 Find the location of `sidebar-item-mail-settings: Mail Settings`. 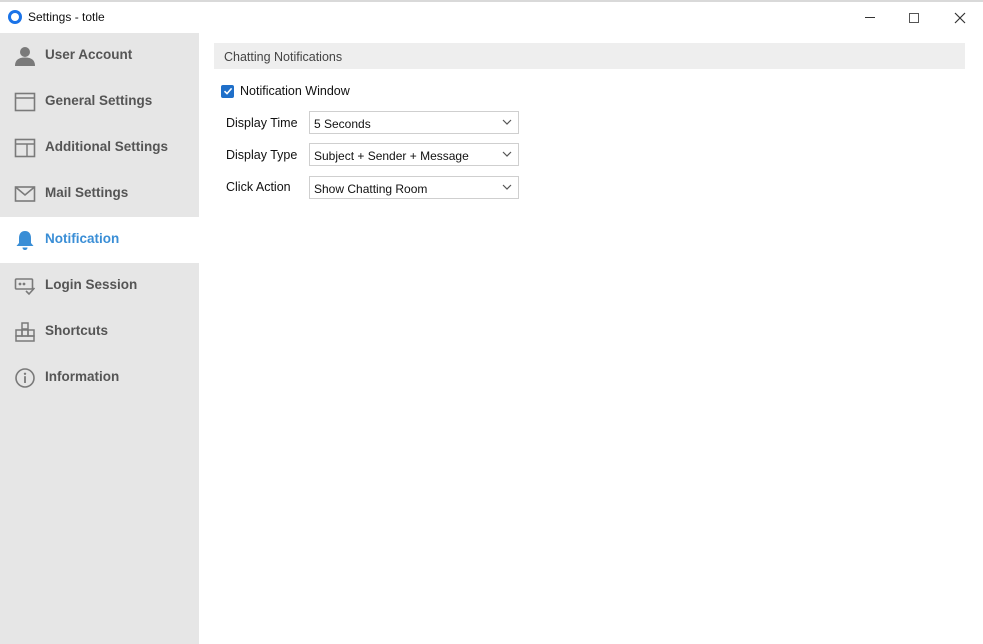

sidebar-item-mail-settings: Mail Settings is located at coordinates (99, 194).